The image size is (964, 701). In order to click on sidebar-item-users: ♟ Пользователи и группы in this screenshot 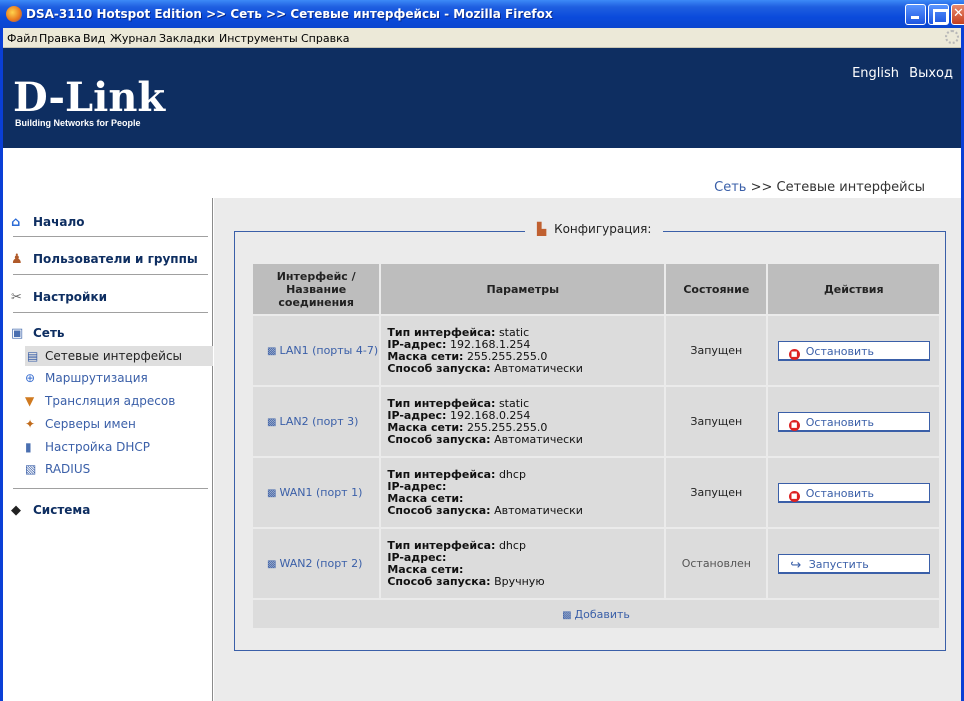, I will do `click(104, 259)`.